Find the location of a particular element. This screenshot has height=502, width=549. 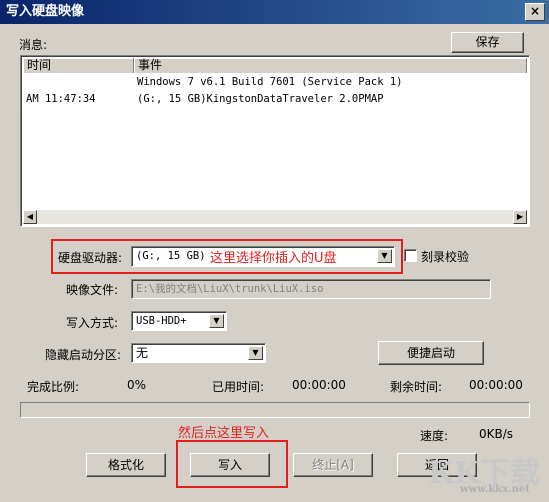

image-file-field: E:\我的文档\LiuX\trunk\LiuX.iso is located at coordinates (311, 289).